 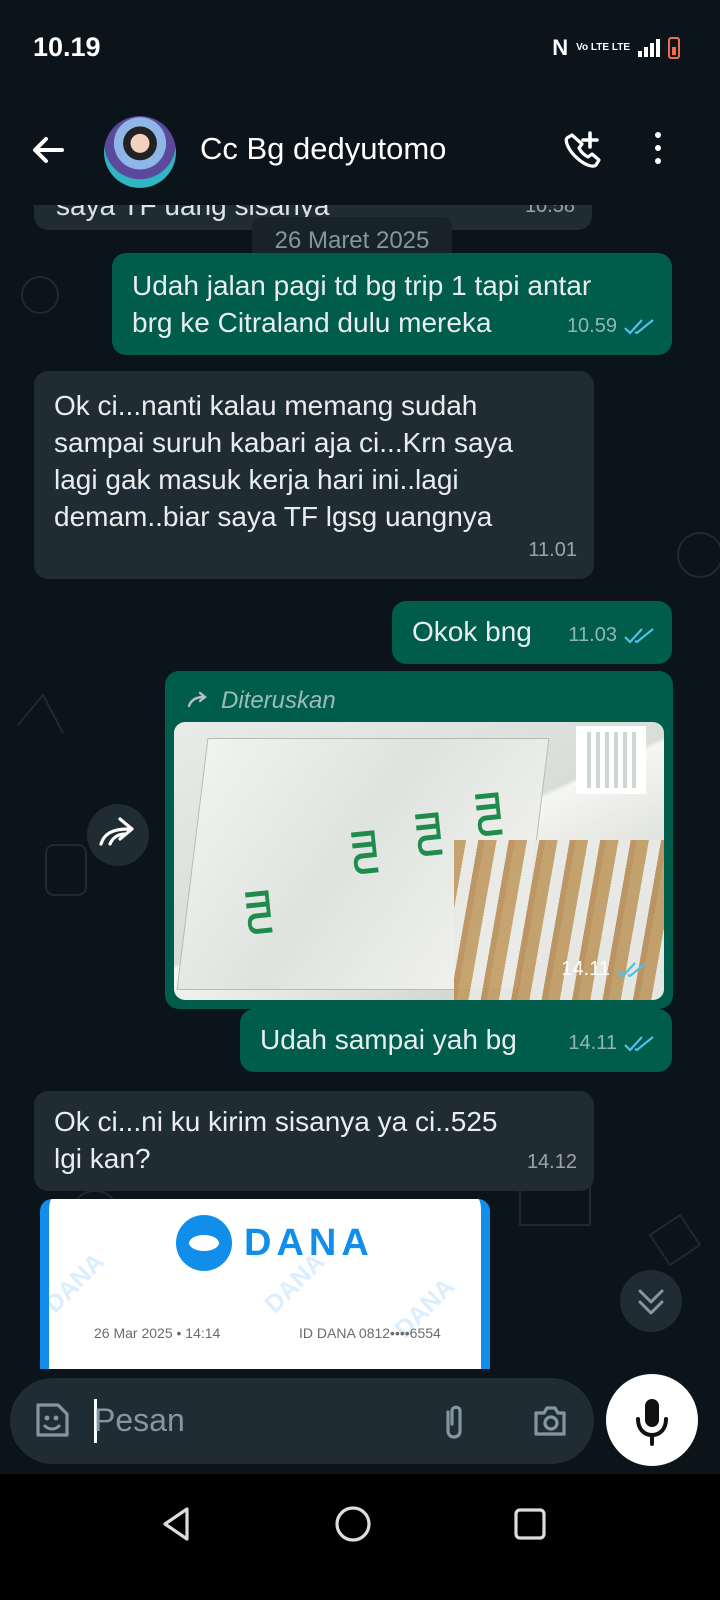 I want to click on dana-brand: DANA, so click(x=309, y=1242).